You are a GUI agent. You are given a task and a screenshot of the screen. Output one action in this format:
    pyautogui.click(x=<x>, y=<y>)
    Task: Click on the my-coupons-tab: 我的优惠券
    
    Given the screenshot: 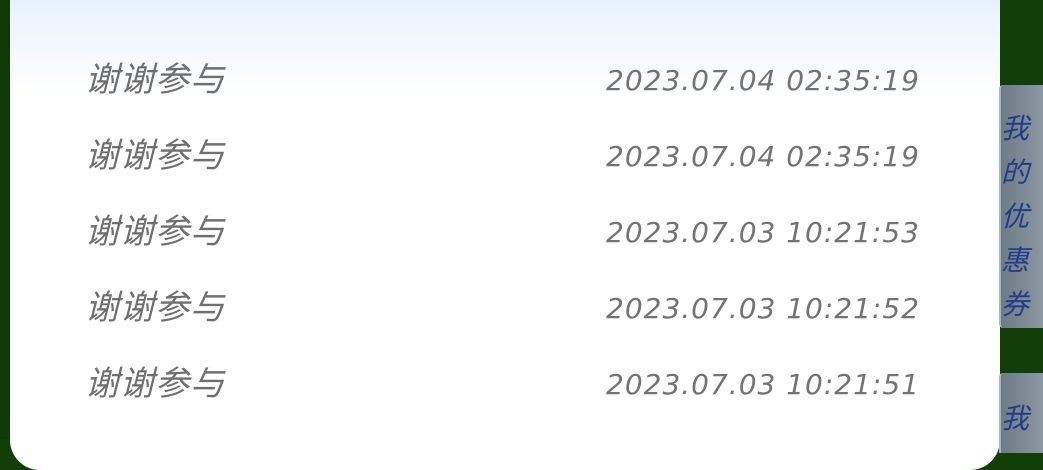 What is the action you would take?
    pyautogui.click(x=1021, y=206)
    